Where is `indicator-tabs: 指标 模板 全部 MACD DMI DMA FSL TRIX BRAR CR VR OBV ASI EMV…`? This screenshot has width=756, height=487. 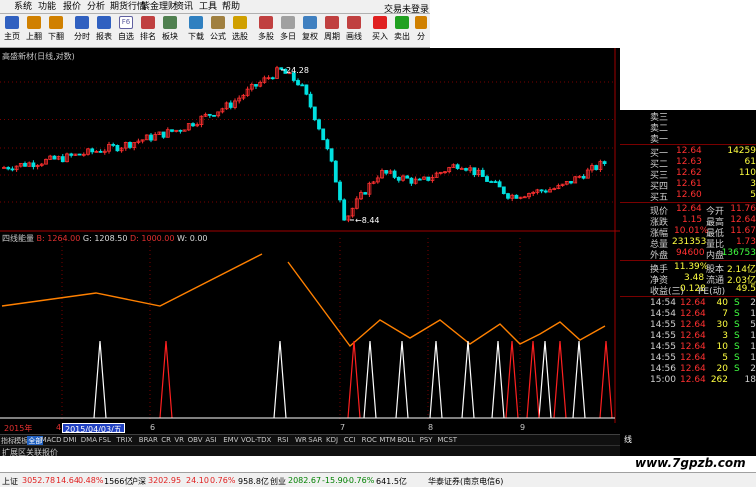 indicator-tabs: 指标 模板 全部 MACD DMI DMA FSL TRIX BRAR CR VR OBV ASI EMV… is located at coordinates (310, 440).